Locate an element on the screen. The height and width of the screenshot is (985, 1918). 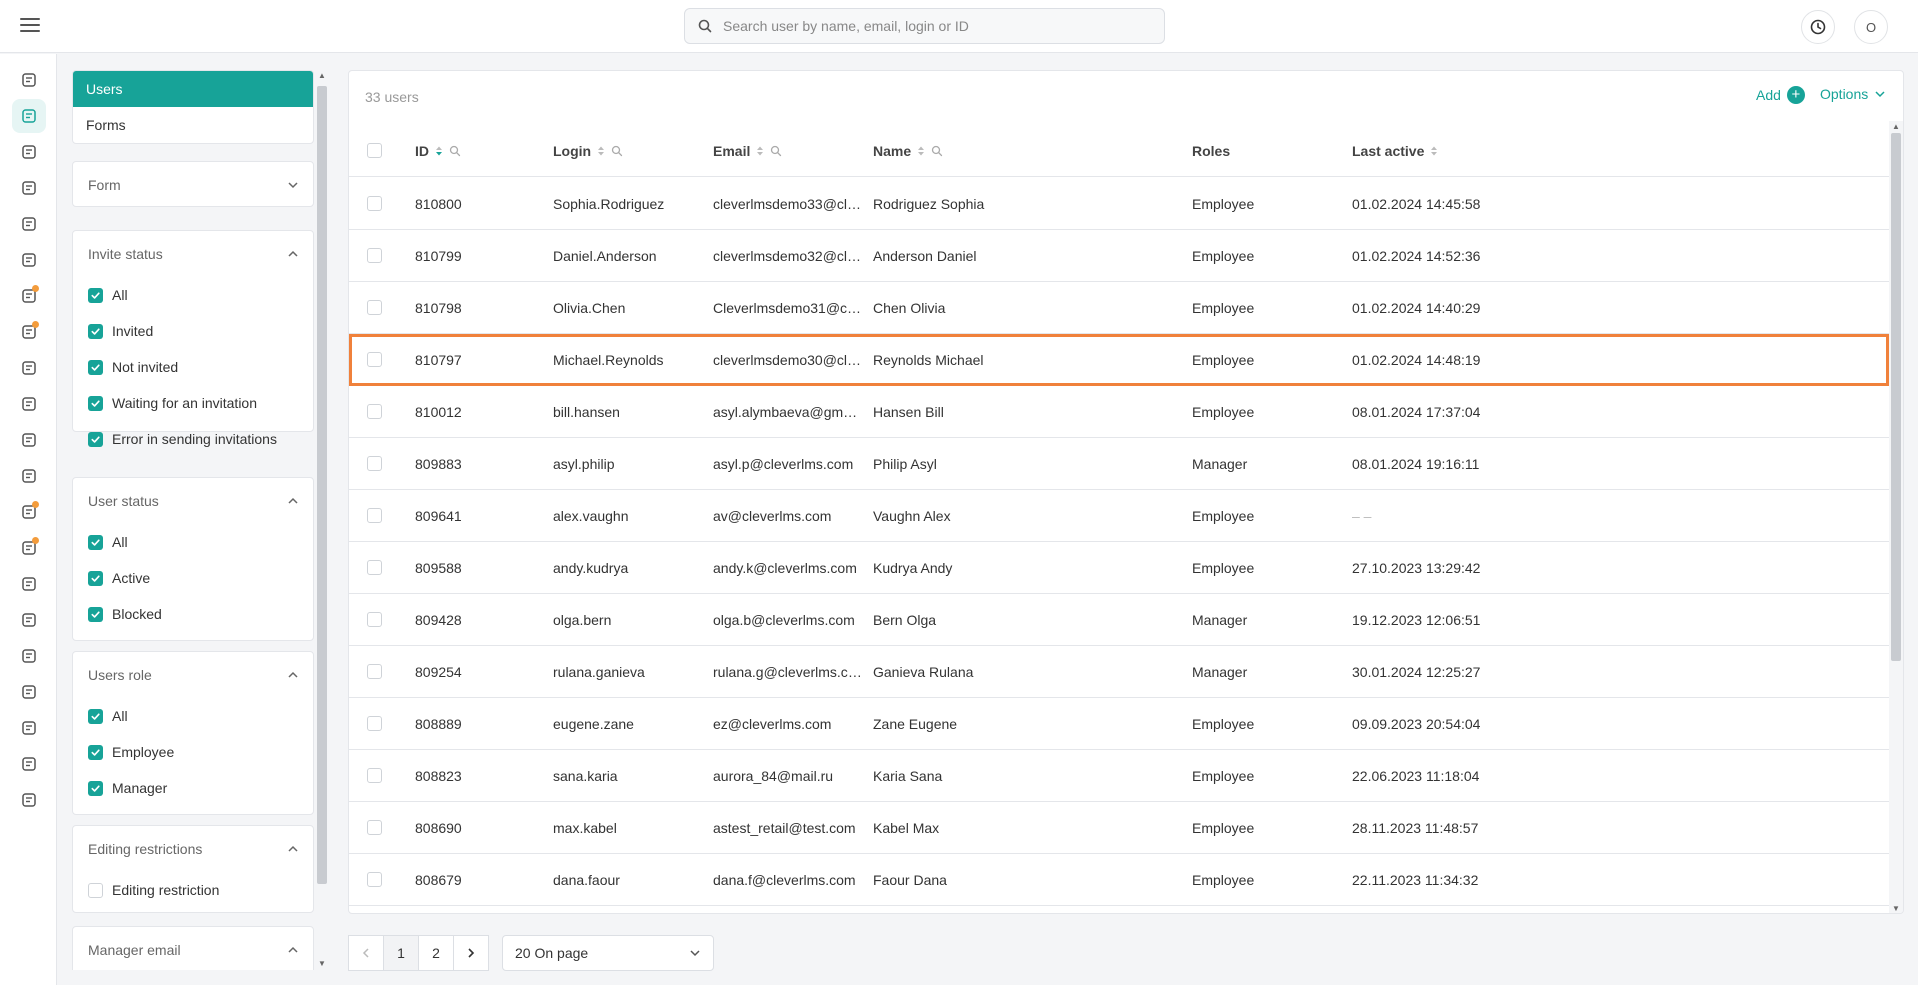
library-icon is located at coordinates (29, 368).